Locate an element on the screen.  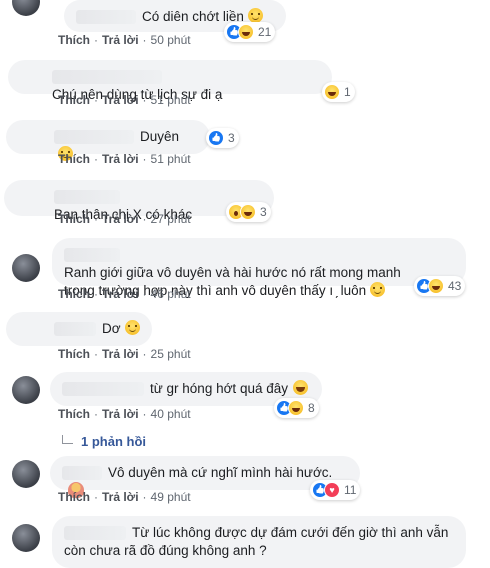
replies-count: 1 phản hồi is located at coordinates (113, 441).